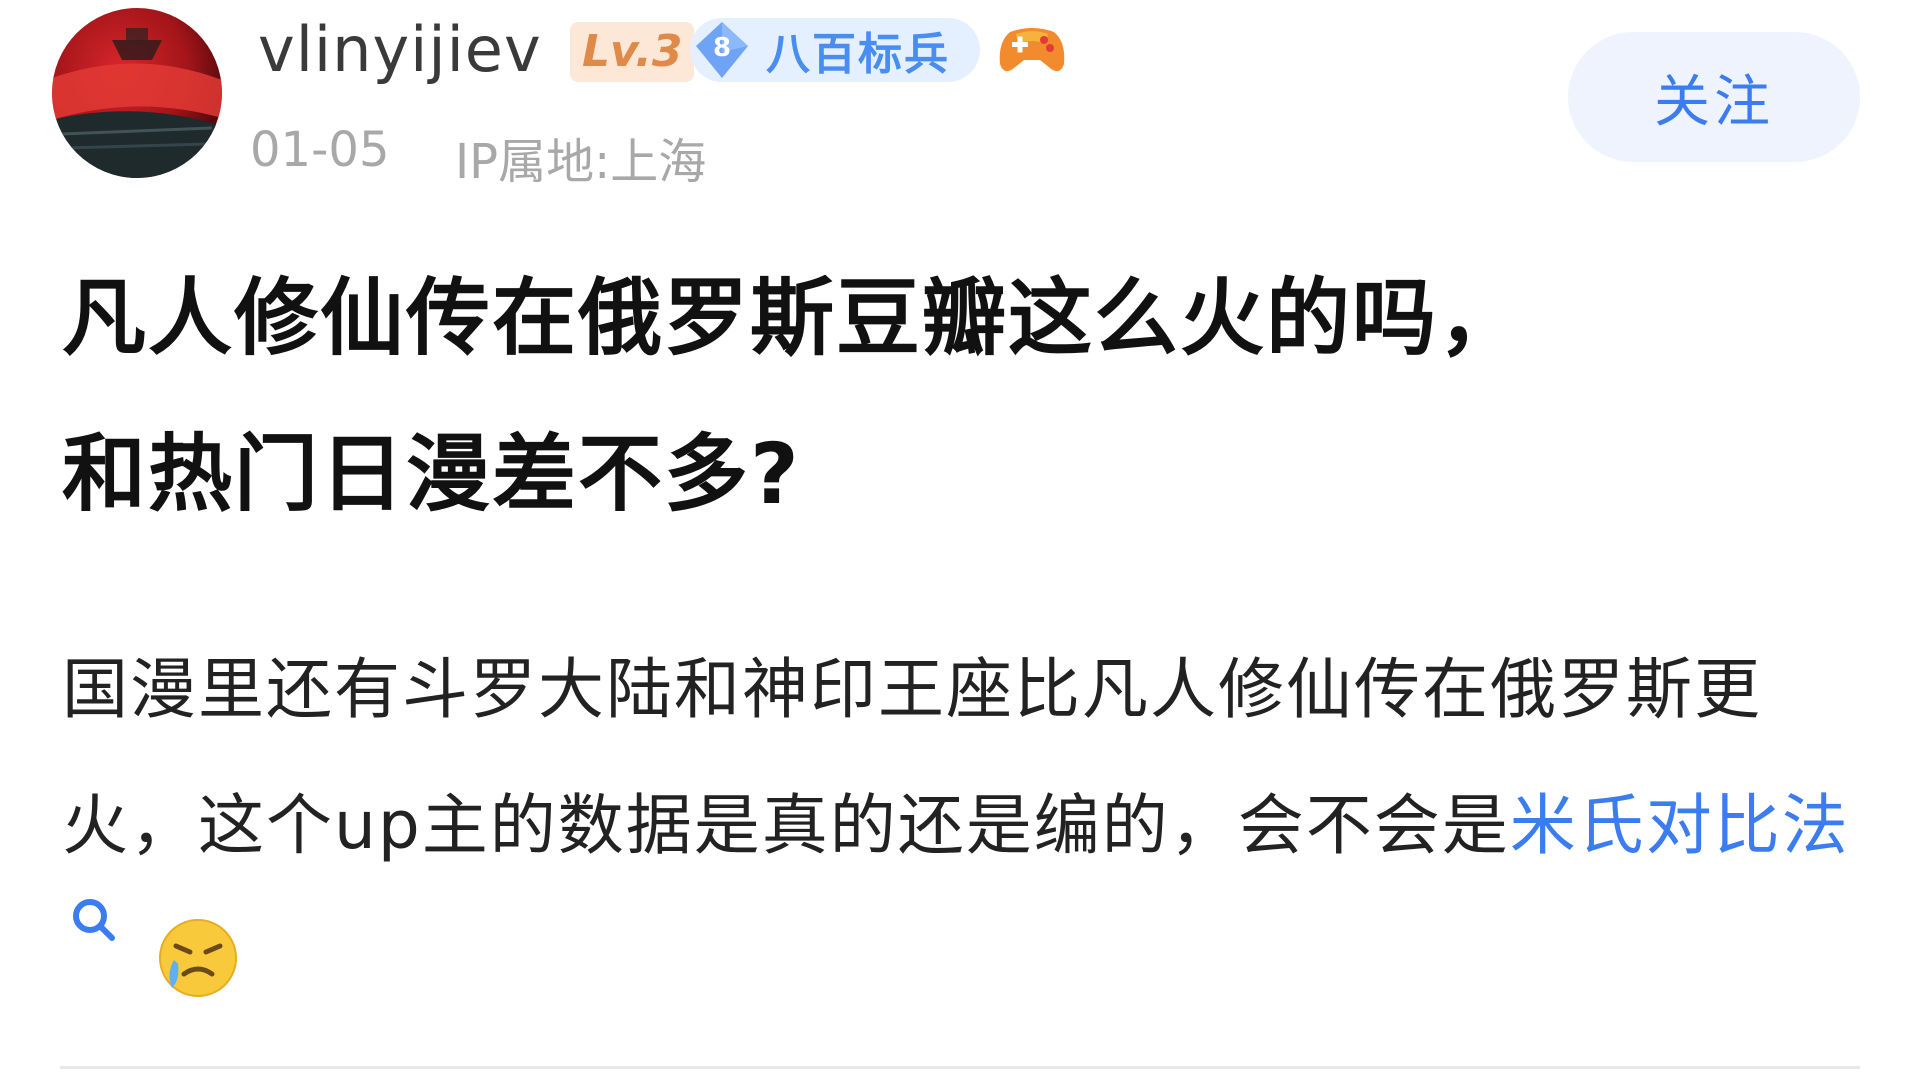  I want to click on avatar, so click(137, 93).